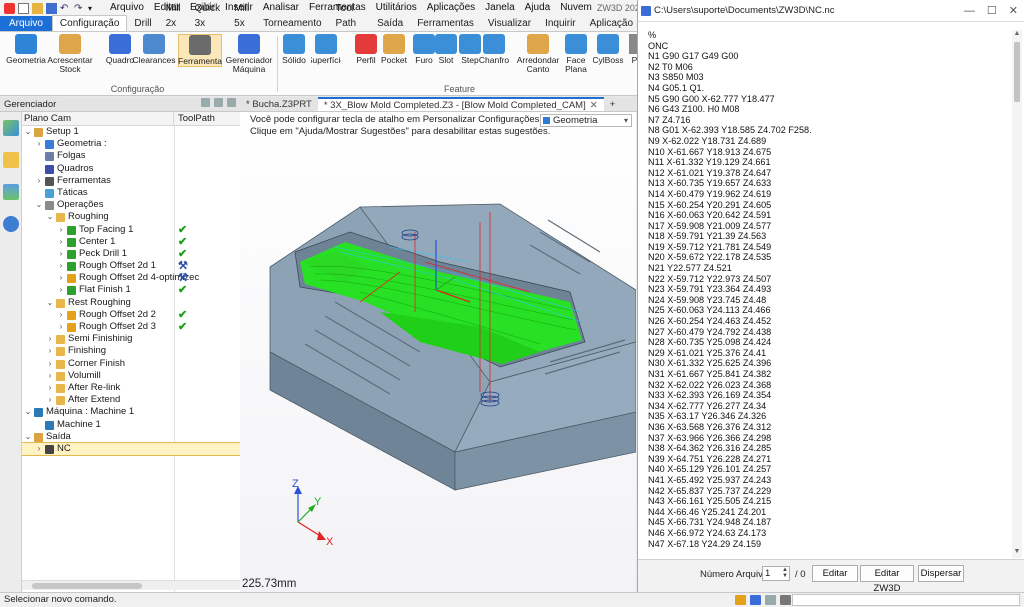 Image resolution: width=1024 pixels, height=607 pixels. Describe the element at coordinates (906, 600) in the screenshot. I see `command-input` at that location.